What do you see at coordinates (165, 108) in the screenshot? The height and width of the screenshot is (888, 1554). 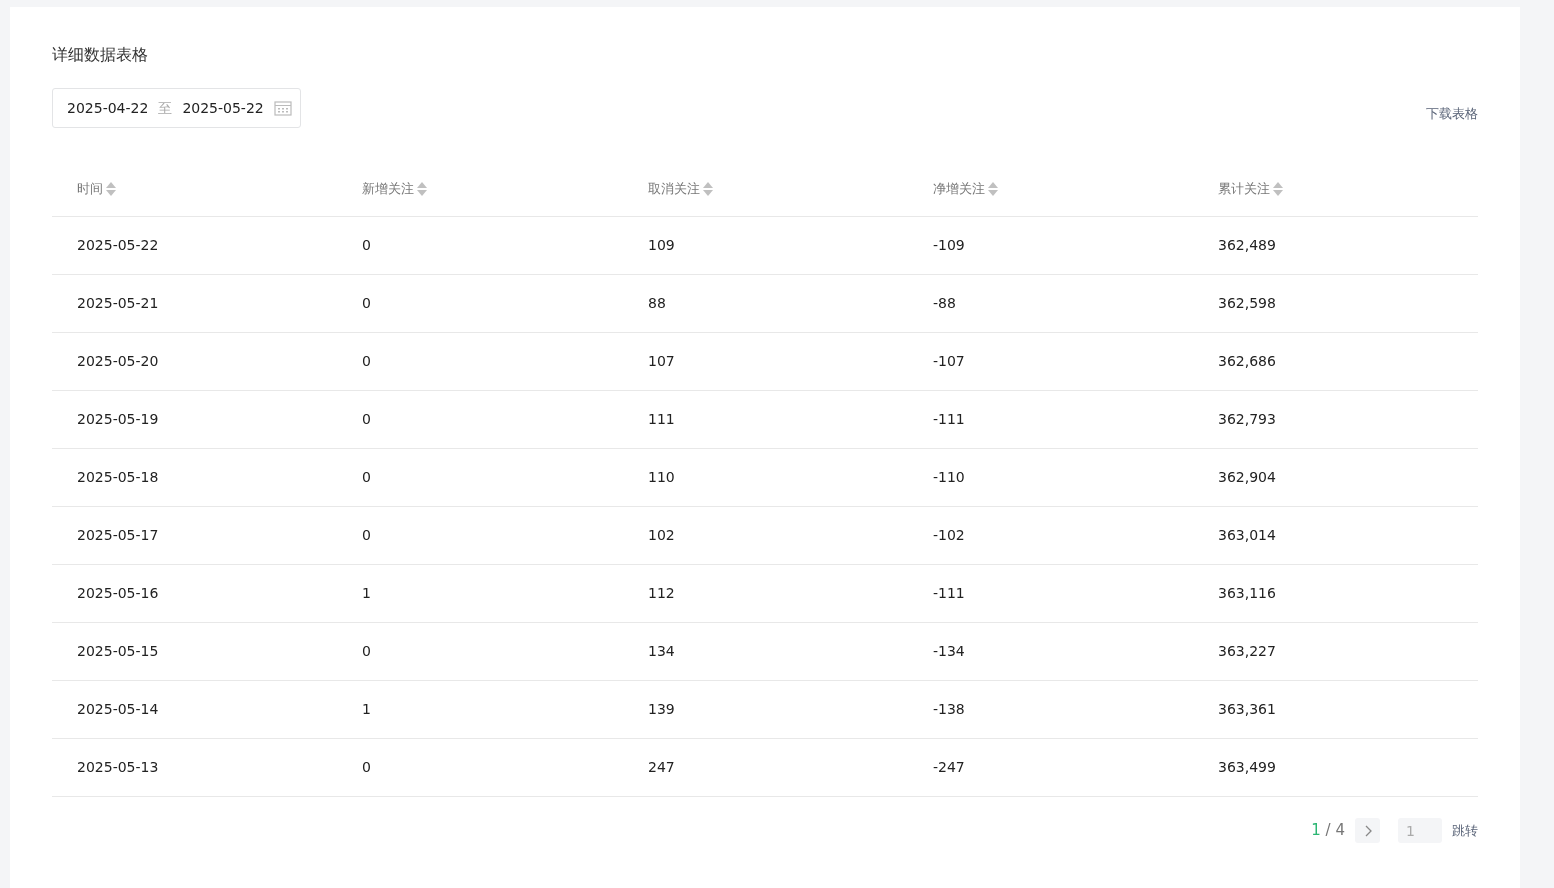 I see `date-separator: 至` at bounding box center [165, 108].